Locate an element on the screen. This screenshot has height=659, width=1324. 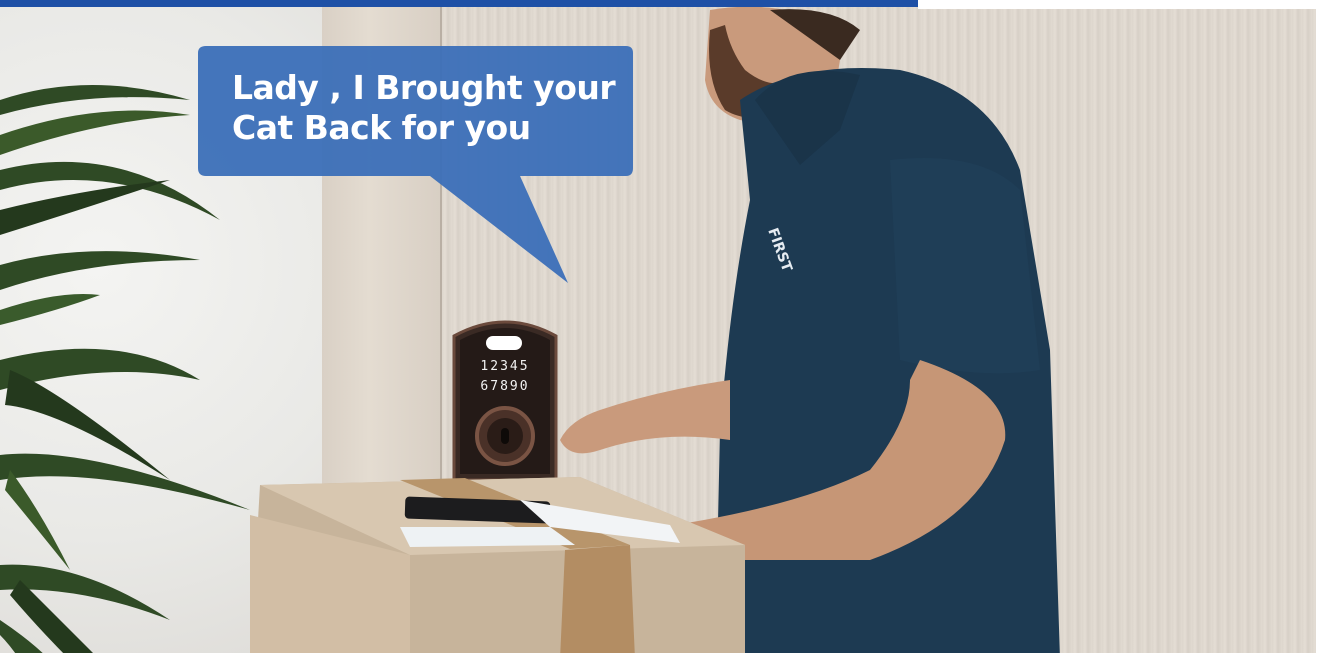
keypad-row-2: 67890 is located at coordinates (505, 386).